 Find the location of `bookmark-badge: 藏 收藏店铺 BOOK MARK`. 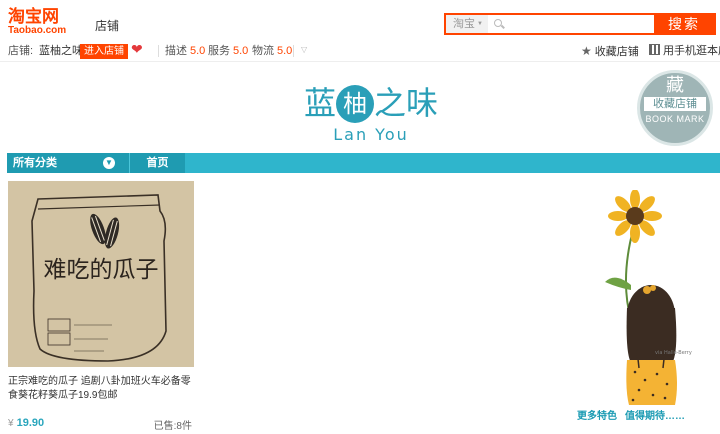

bookmark-badge: 藏 收藏店铺 BOOK MARK is located at coordinates (675, 108).